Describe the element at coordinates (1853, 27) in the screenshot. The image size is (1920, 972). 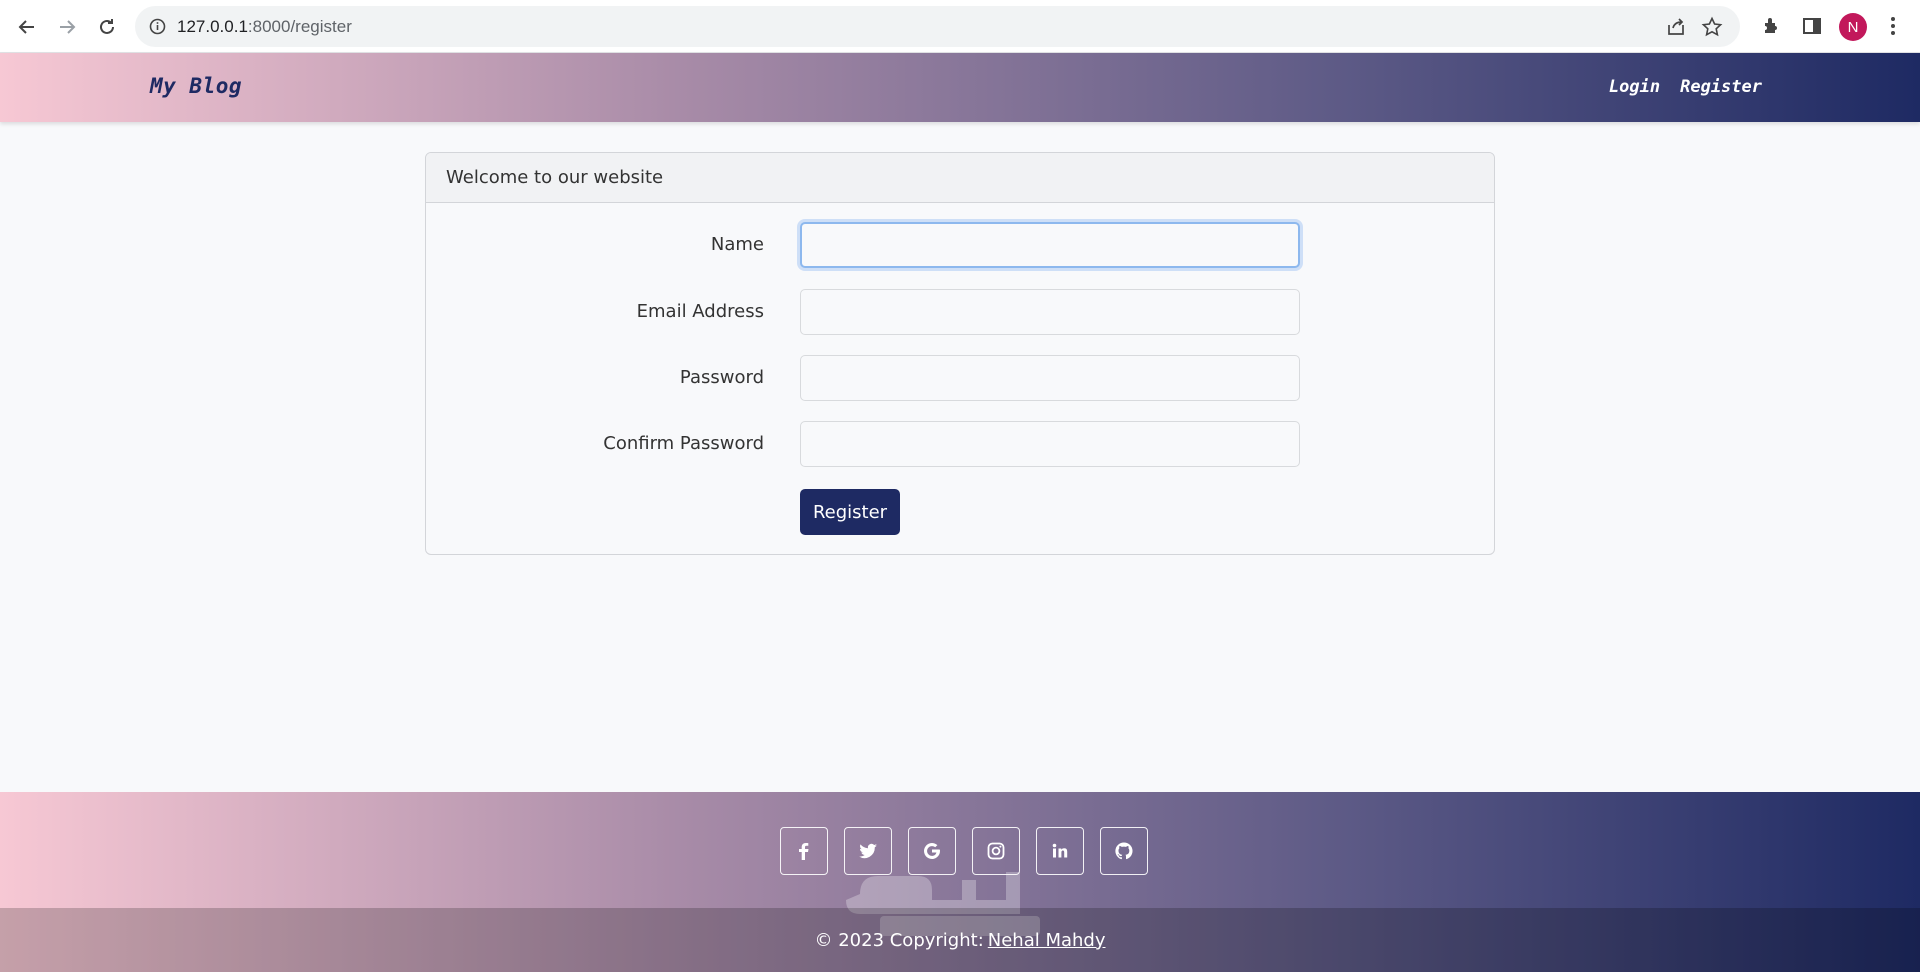
I see `profile-avatar: N` at that location.